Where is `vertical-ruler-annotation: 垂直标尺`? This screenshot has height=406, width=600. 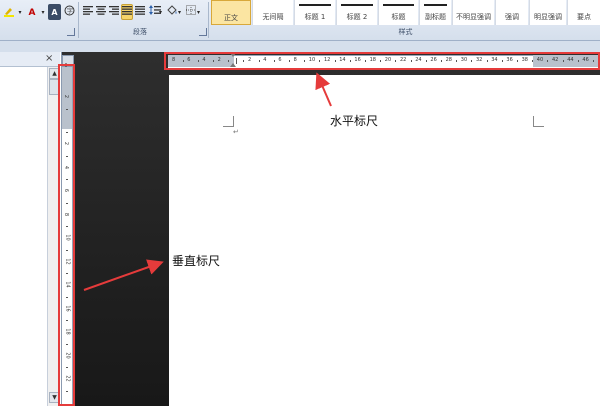
vertical-ruler-annotation: 垂直标尺 is located at coordinates (196, 261).